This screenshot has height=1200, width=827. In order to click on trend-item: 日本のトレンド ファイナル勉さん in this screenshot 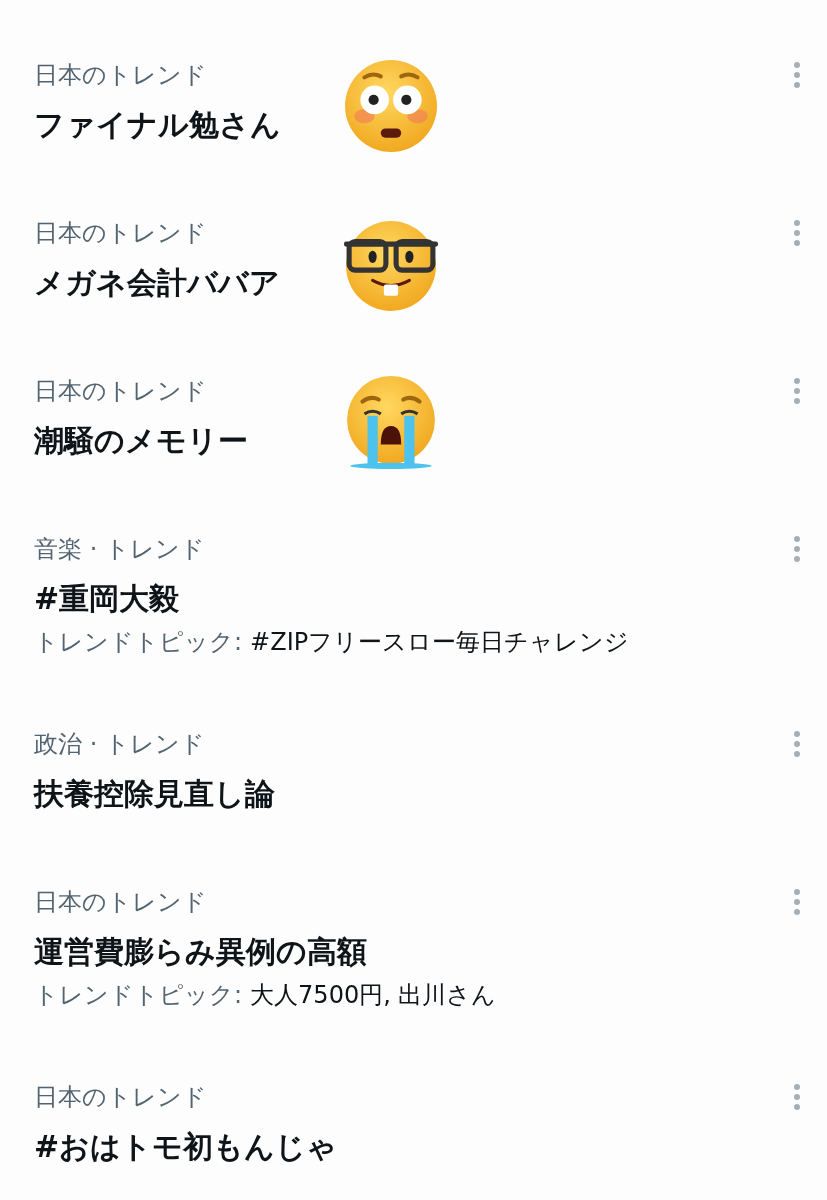, I will do `click(413, 138)`.